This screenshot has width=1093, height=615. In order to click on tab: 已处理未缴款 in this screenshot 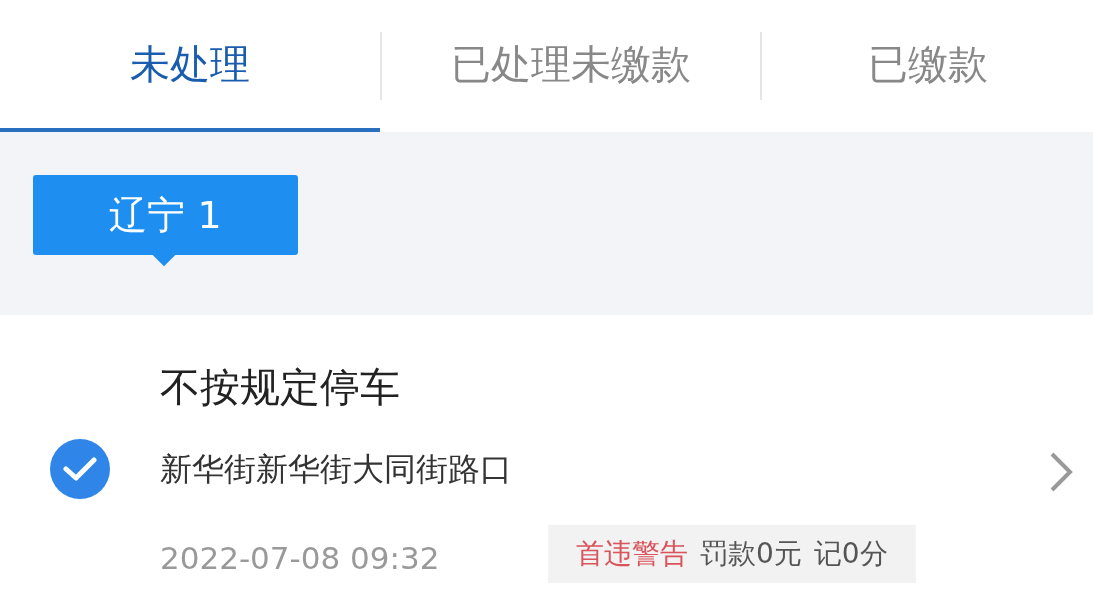, I will do `click(571, 66)`.